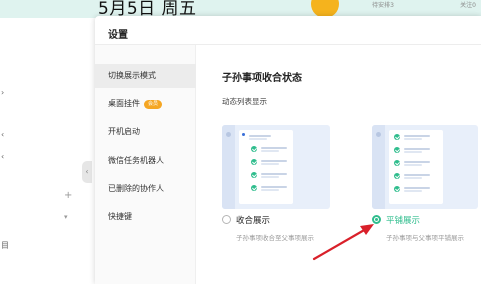 This screenshot has width=481, height=284. Describe the element at coordinates (118, 35) in the screenshot. I see `modal-title: 设置` at that location.